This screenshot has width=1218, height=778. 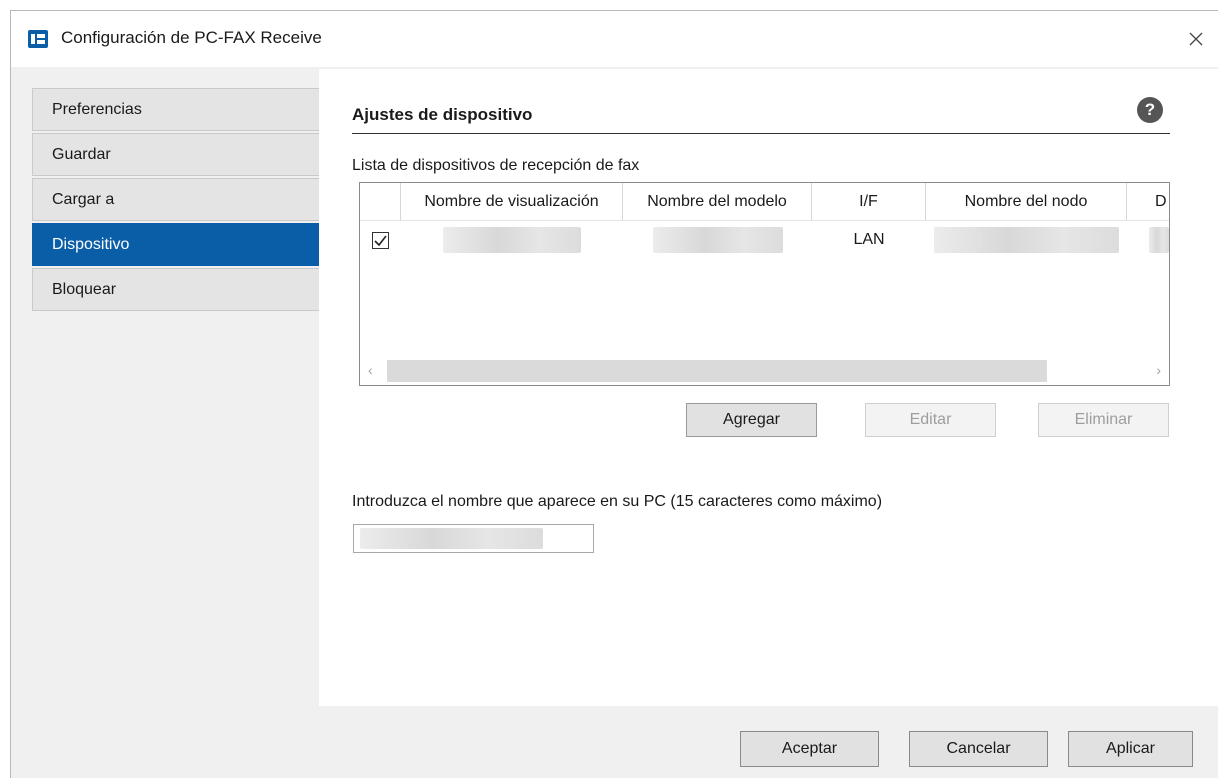 I want to click on redacted-node-name, so click(x=1026, y=240).